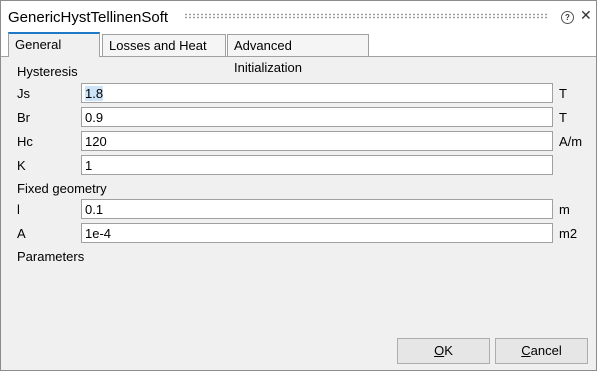 Image resolution: width=597 pixels, height=371 pixels. Describe the element at coordinates (317, 141) in the screenshot. I see `hc-field: 120` at that location.